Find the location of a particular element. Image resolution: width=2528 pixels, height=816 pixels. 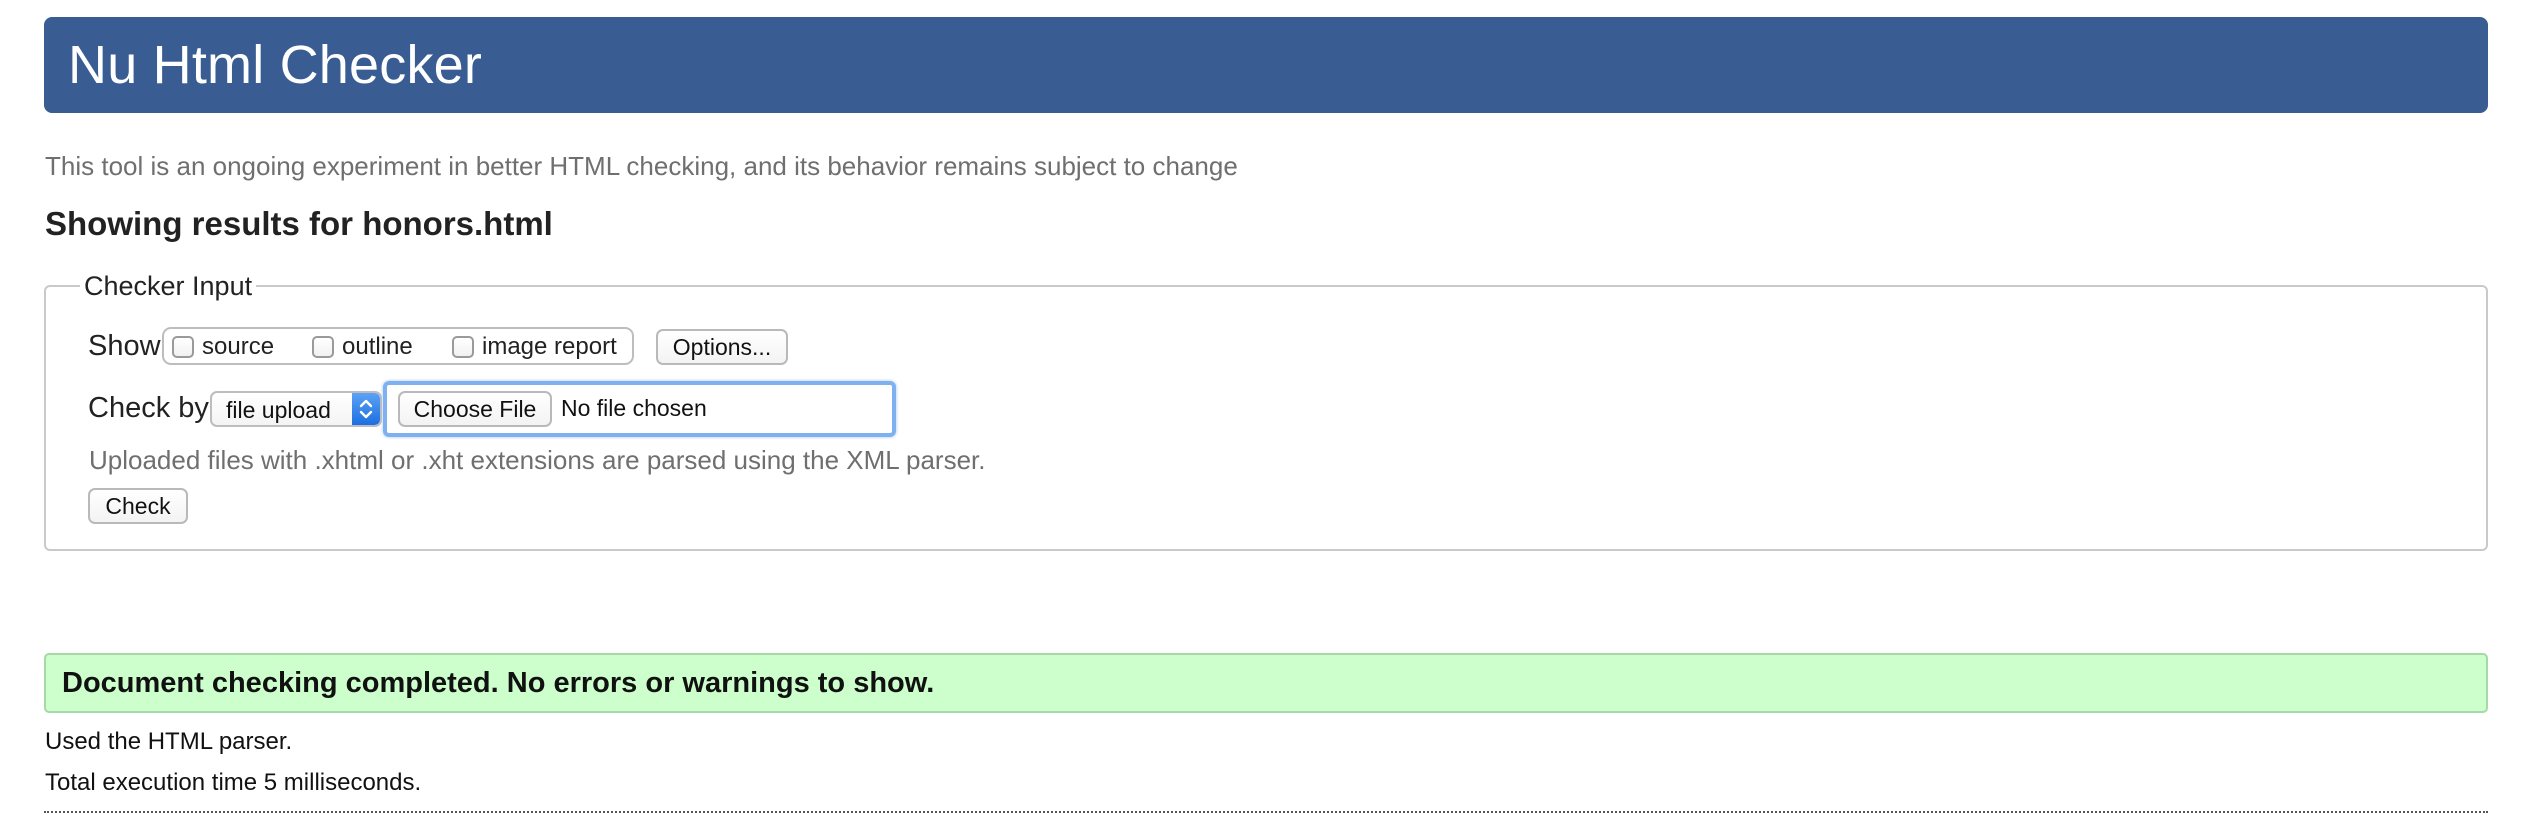

check-by-select: file upload is located at coordinates (296, 409).